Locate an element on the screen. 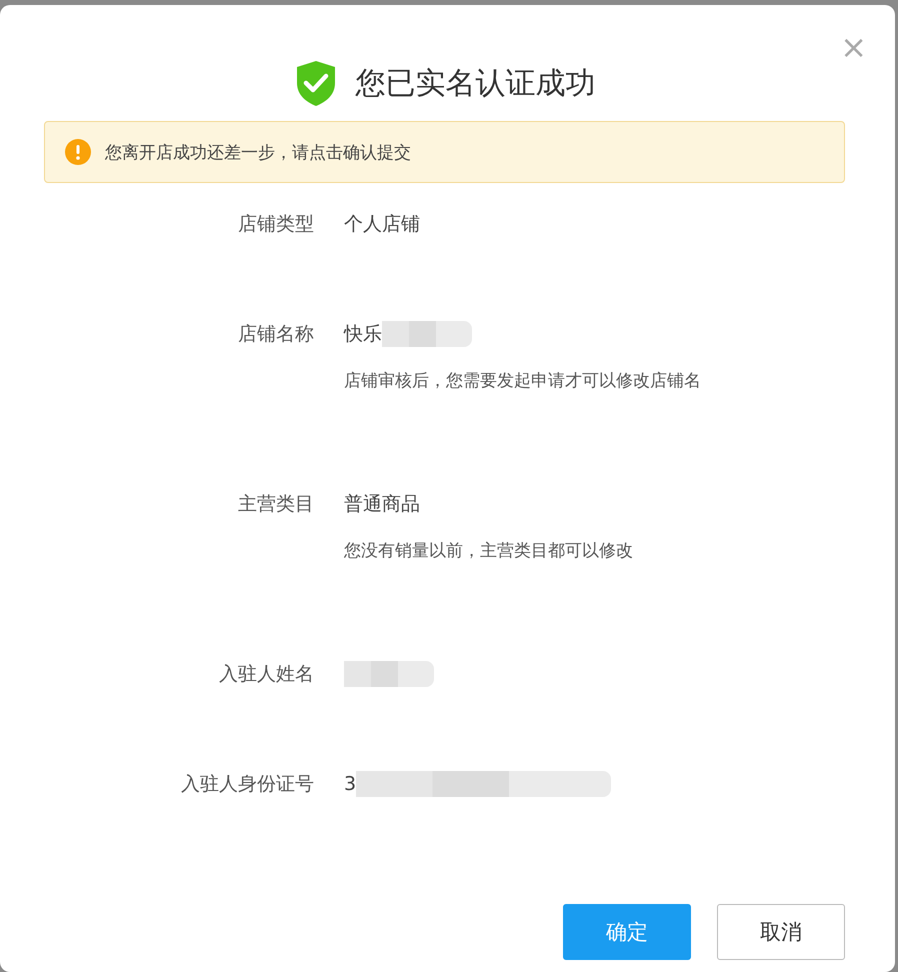 This screenshot has height=972, width=898. field-hint: 您没有销量以前，主营类目都可以修改 is located at coordinates (489, 551).